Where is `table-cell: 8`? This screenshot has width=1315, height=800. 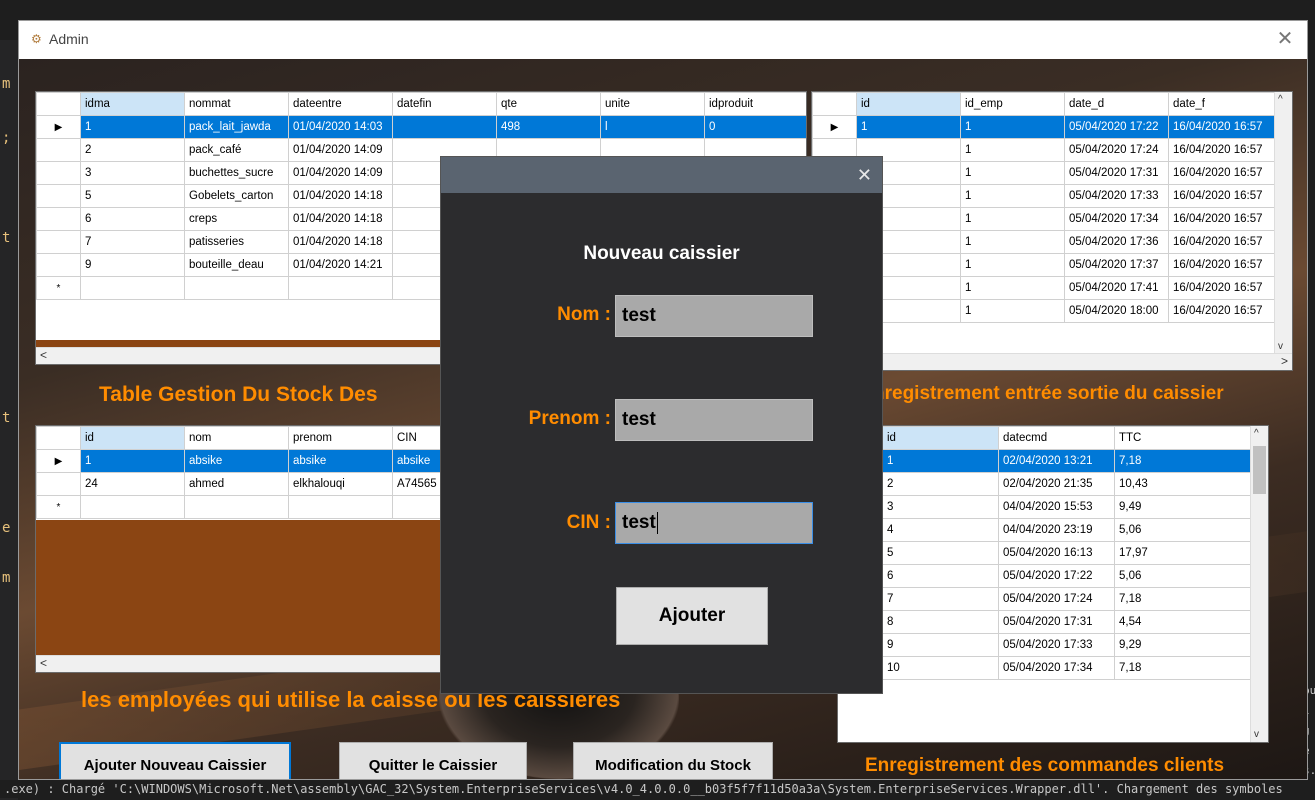 table-cell: 8 is located at coordinates (940, 622).